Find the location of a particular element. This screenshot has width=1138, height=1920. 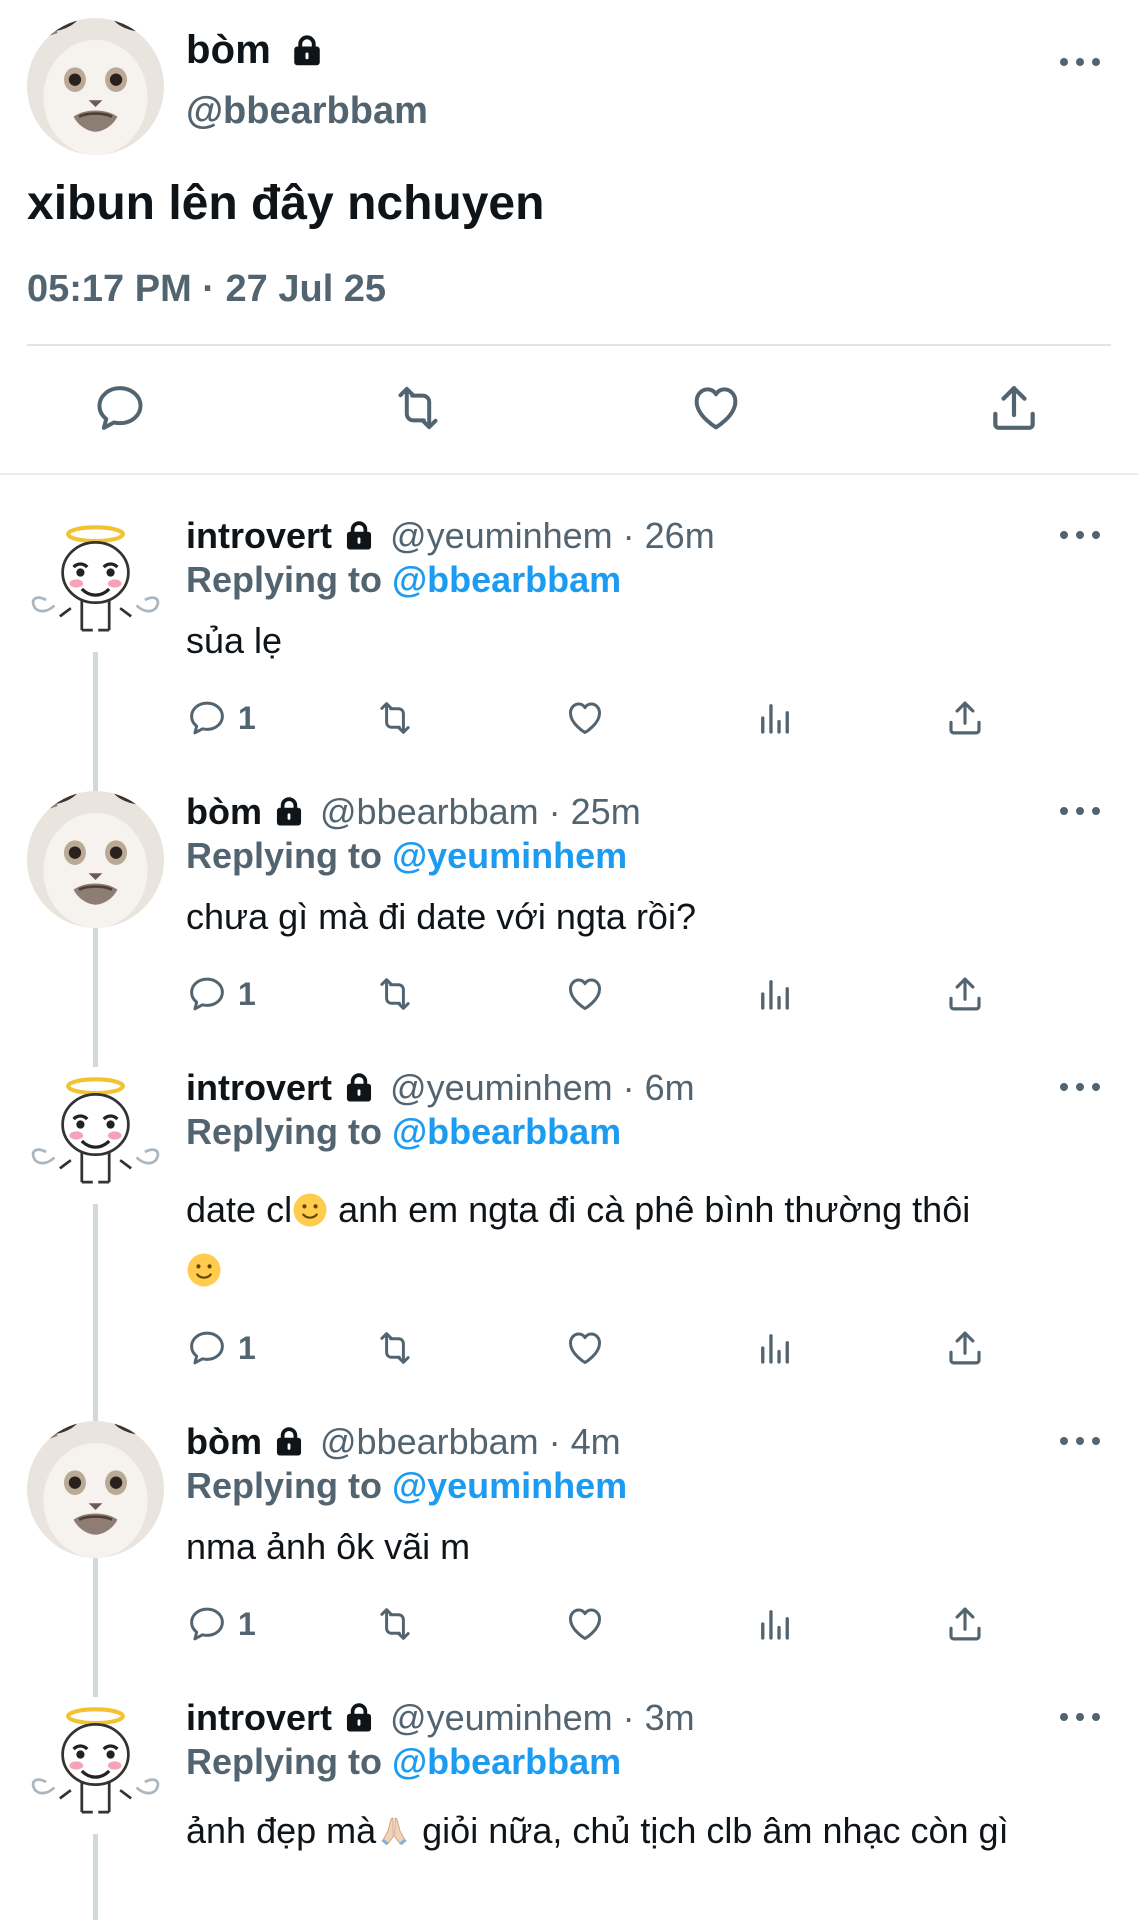

reply-count: 1 is located at coordinates (247, 1347).